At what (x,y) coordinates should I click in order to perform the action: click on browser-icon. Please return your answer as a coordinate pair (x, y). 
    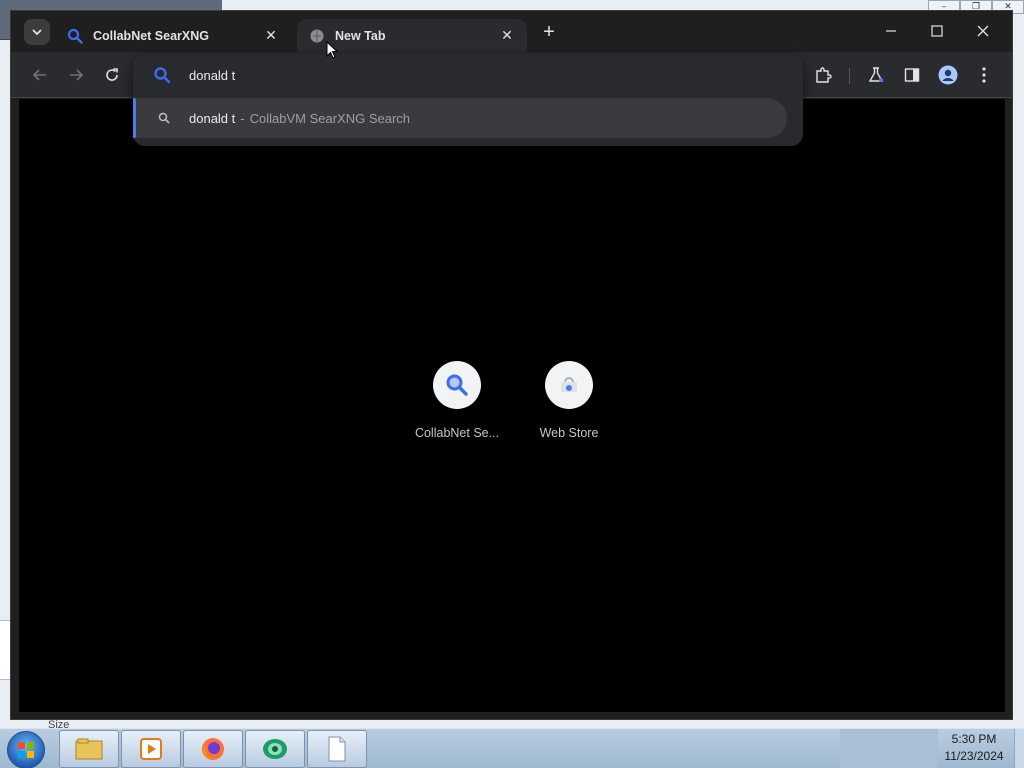
    Looking at the image, I should click on (275, 749).